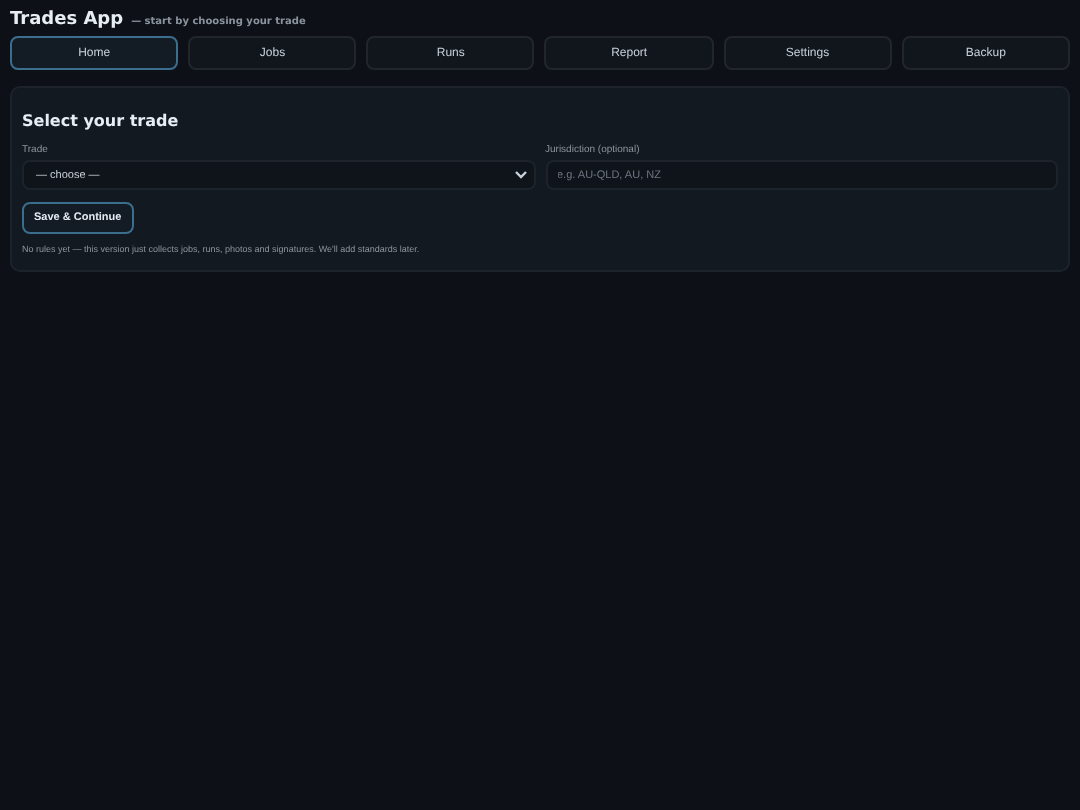 This screenshot has height=810, width=1080. Describe the element at coordinates (520, 175) in the screenshot. I see `chevron-icon` at that location.